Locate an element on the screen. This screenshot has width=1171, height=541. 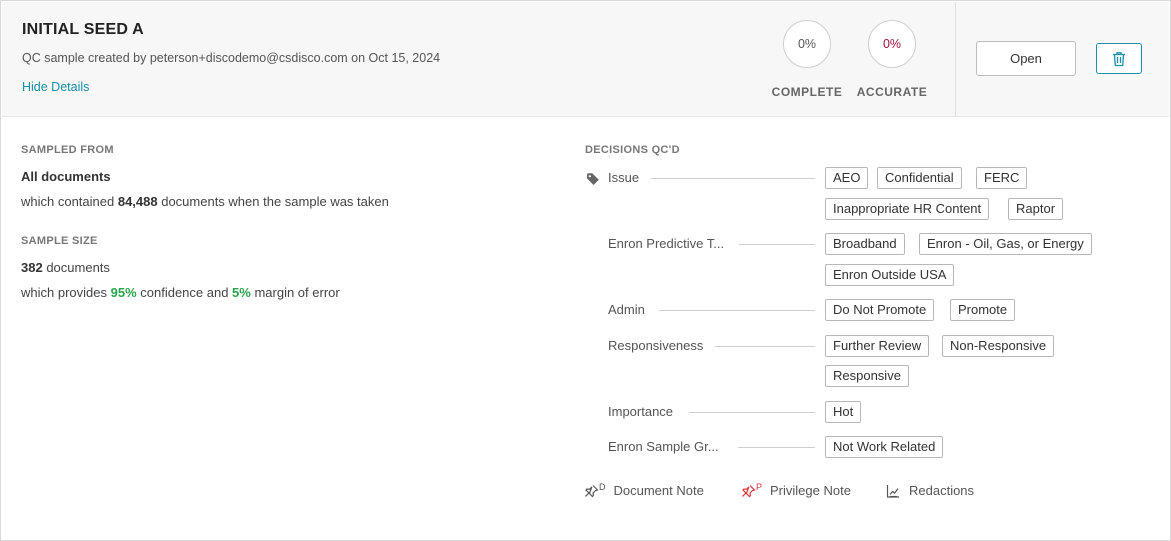
tag-enron-oil-gas-energy: Enron - Oil, Gas, or Energy is located at coordinates (1005, 244).